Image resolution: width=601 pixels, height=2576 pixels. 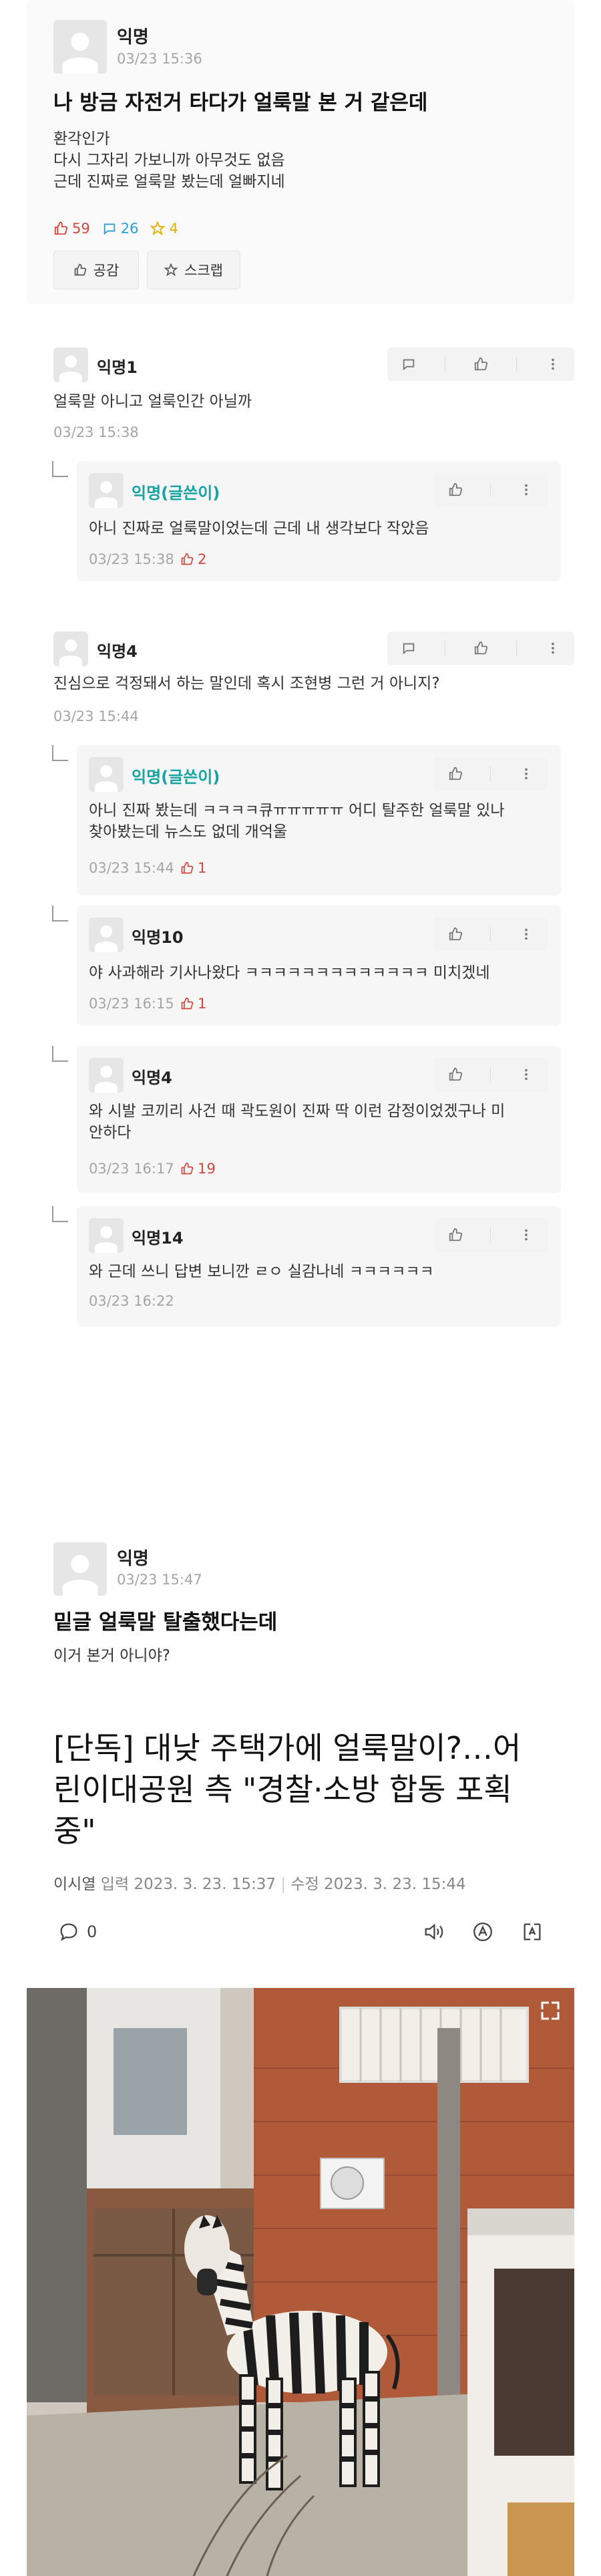 I want to click on font-size-icon, so click(x=482, y=1931).